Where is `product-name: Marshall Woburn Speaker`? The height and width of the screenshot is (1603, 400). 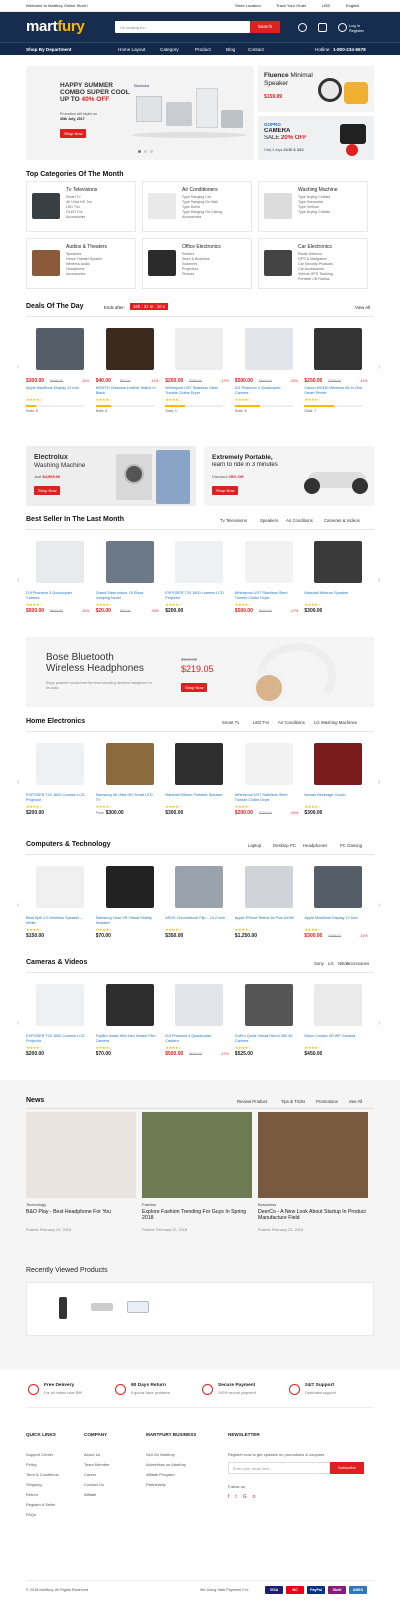 product-name: Marshall Woburn Speaker is located at coordinates (334, 596).